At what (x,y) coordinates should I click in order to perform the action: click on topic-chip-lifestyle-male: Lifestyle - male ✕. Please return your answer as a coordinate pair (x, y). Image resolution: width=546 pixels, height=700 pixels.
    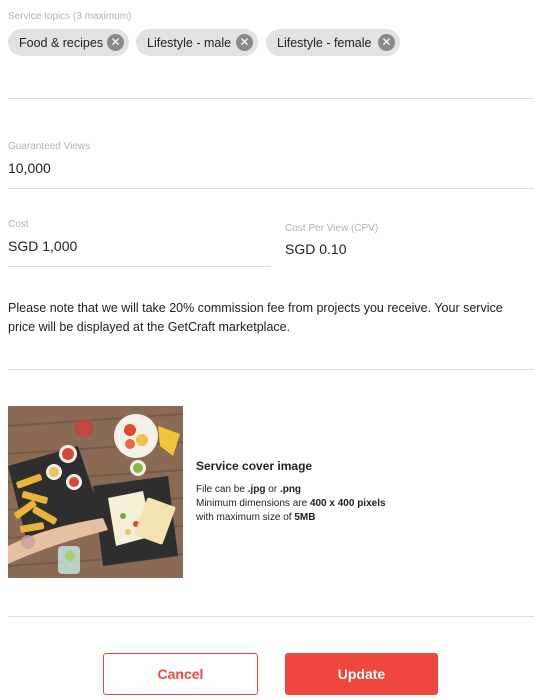
    Looking at the image, I should click on (197, 42).